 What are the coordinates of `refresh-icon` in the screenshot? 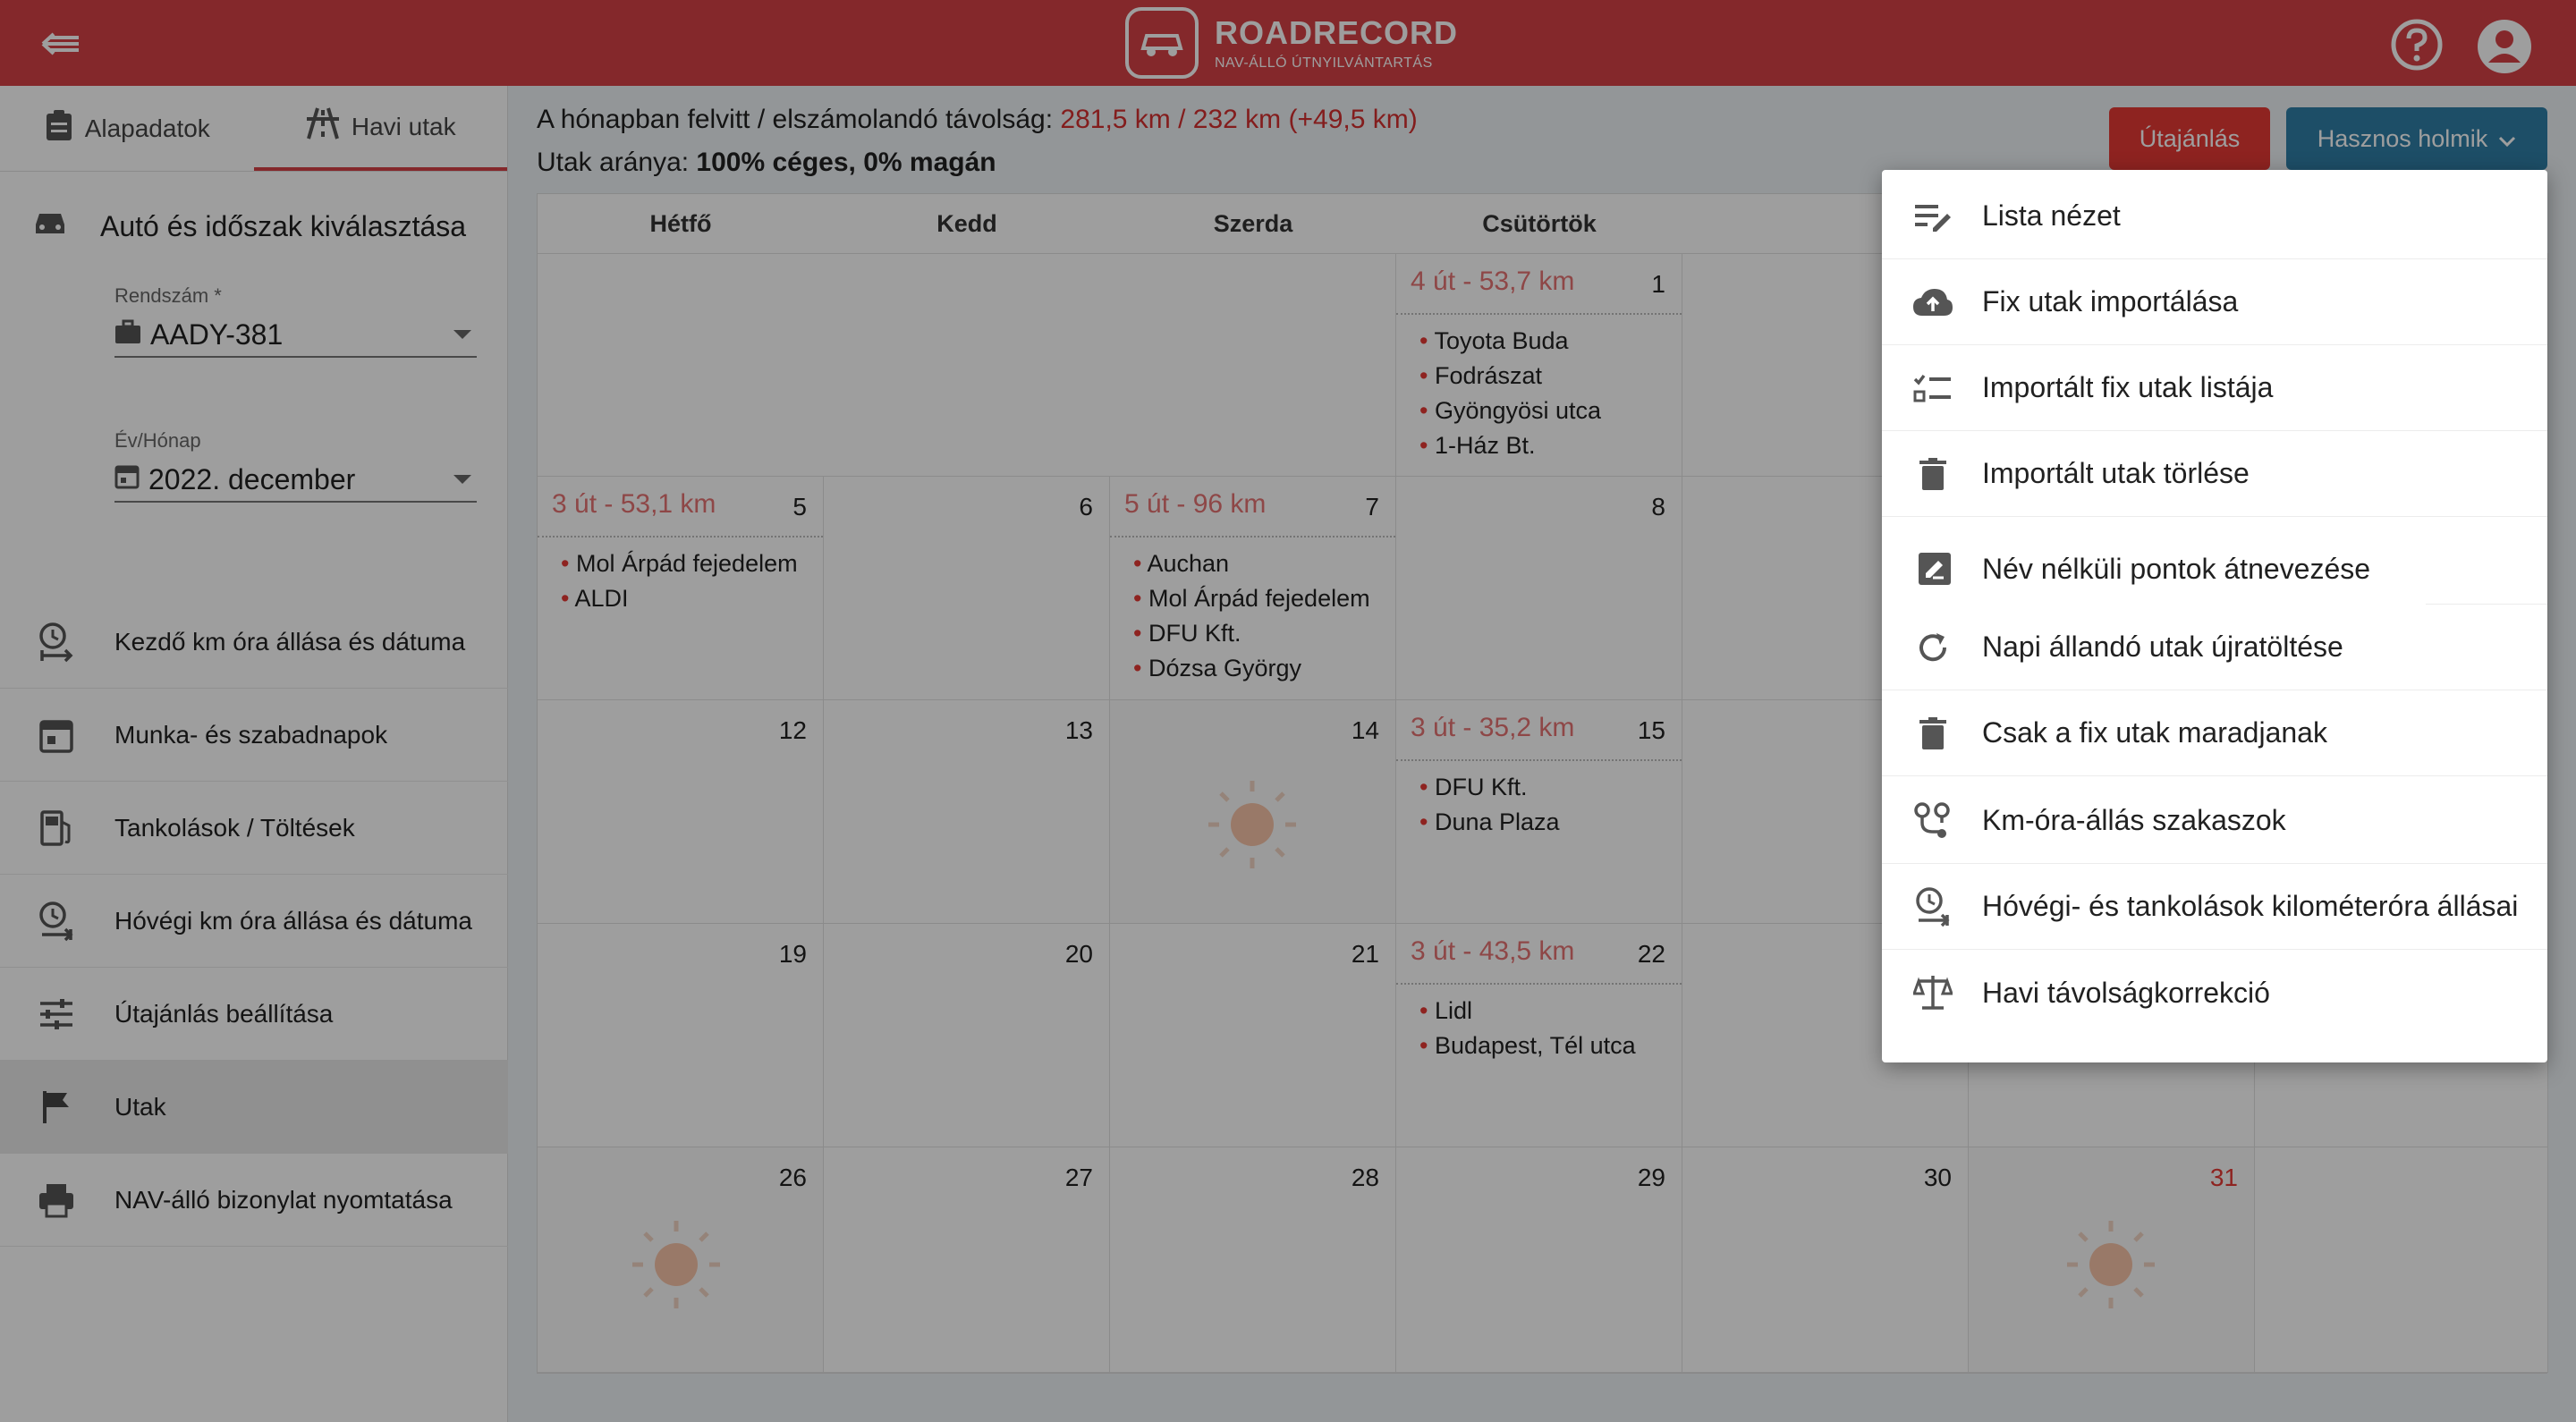 It's located at (1933, 647).